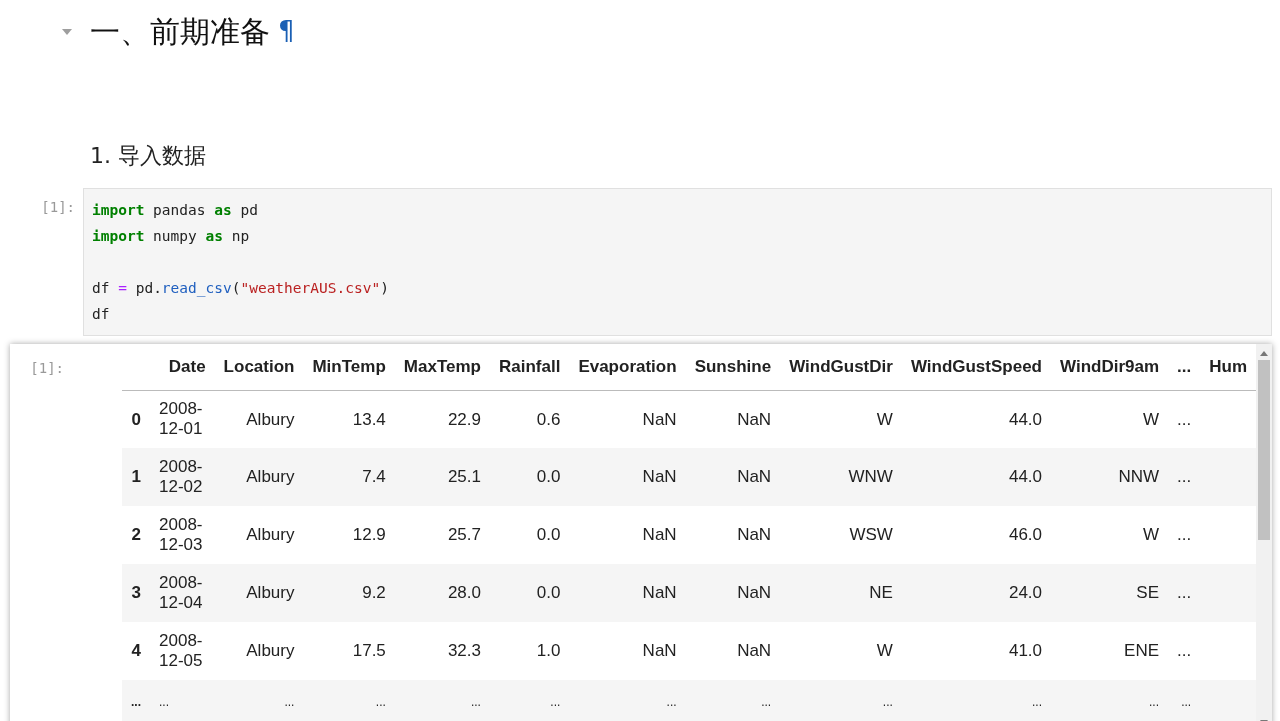 Image resolution: width=1280 pixels, height=721 pixels. I want to click on table-cell: 2008-12-04, so click(182, 593).